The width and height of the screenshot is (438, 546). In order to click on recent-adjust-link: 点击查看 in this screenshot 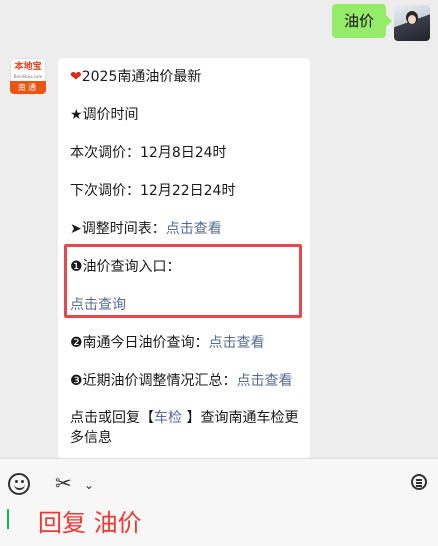, I will do `click(265, 381)`.